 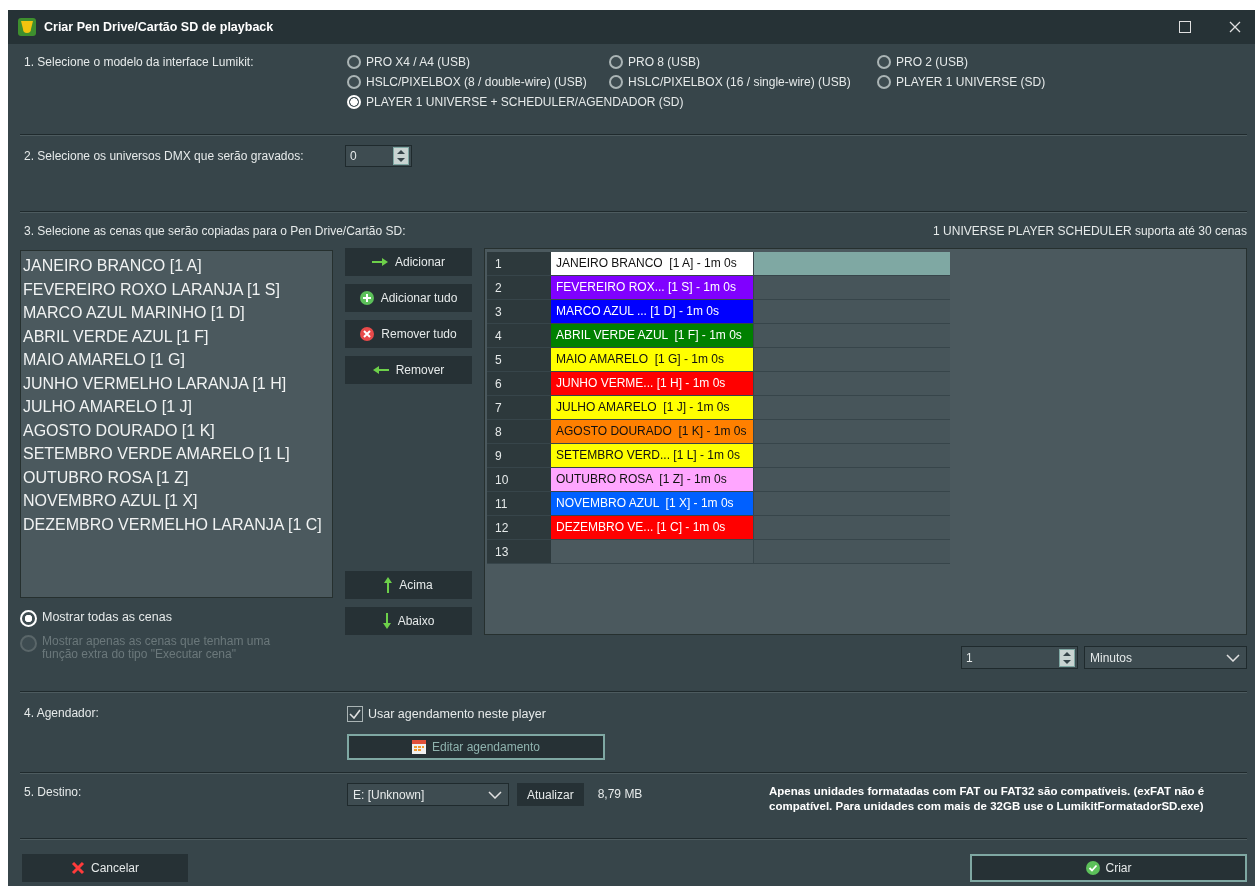 I want to click on row-number: 3, so click(x=519, y=311).